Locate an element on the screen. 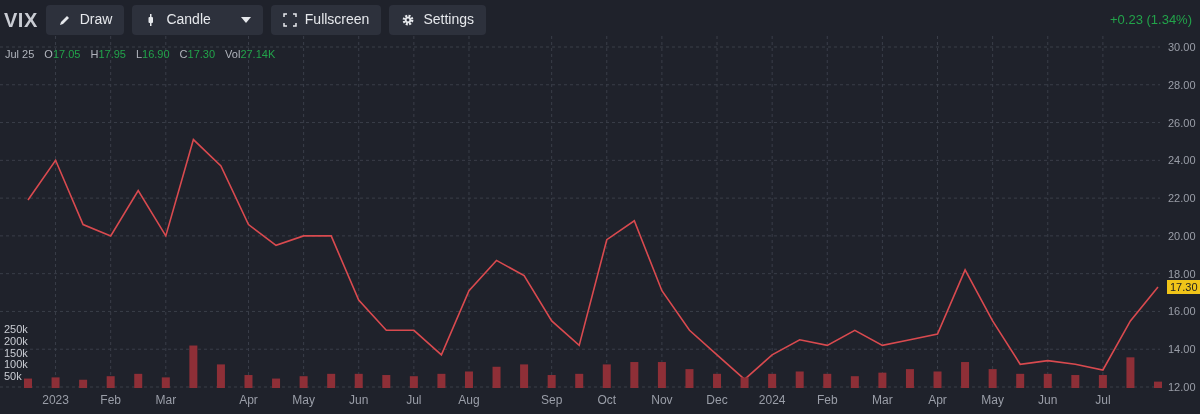  last-price-tag: 17.30 is located at coordinates (1183, 286).